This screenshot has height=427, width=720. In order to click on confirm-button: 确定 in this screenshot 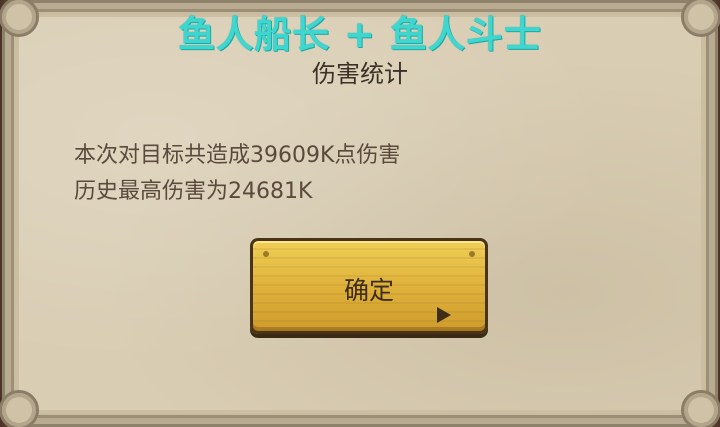, I will do `click(369, 286)`.